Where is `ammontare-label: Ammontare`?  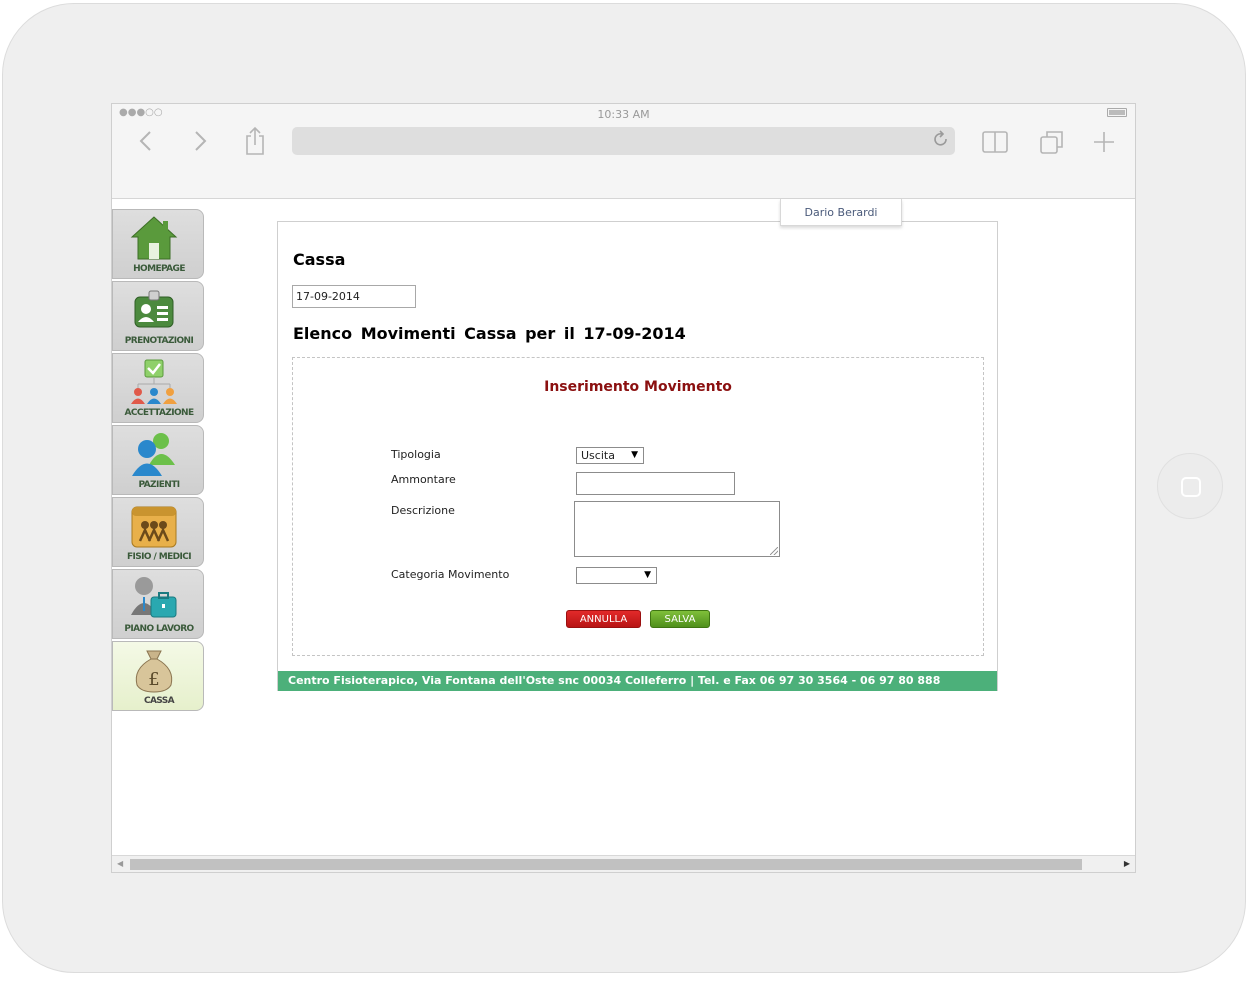
ammontare-label: Ammontare is located at coordinates (423, 479).